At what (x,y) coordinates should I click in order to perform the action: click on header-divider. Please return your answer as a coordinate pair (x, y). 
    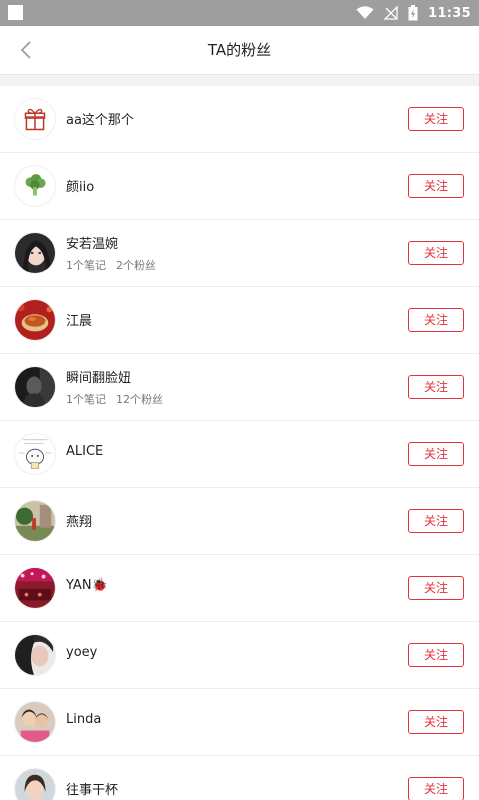
    Looking at the image, I should click on (239, 80).